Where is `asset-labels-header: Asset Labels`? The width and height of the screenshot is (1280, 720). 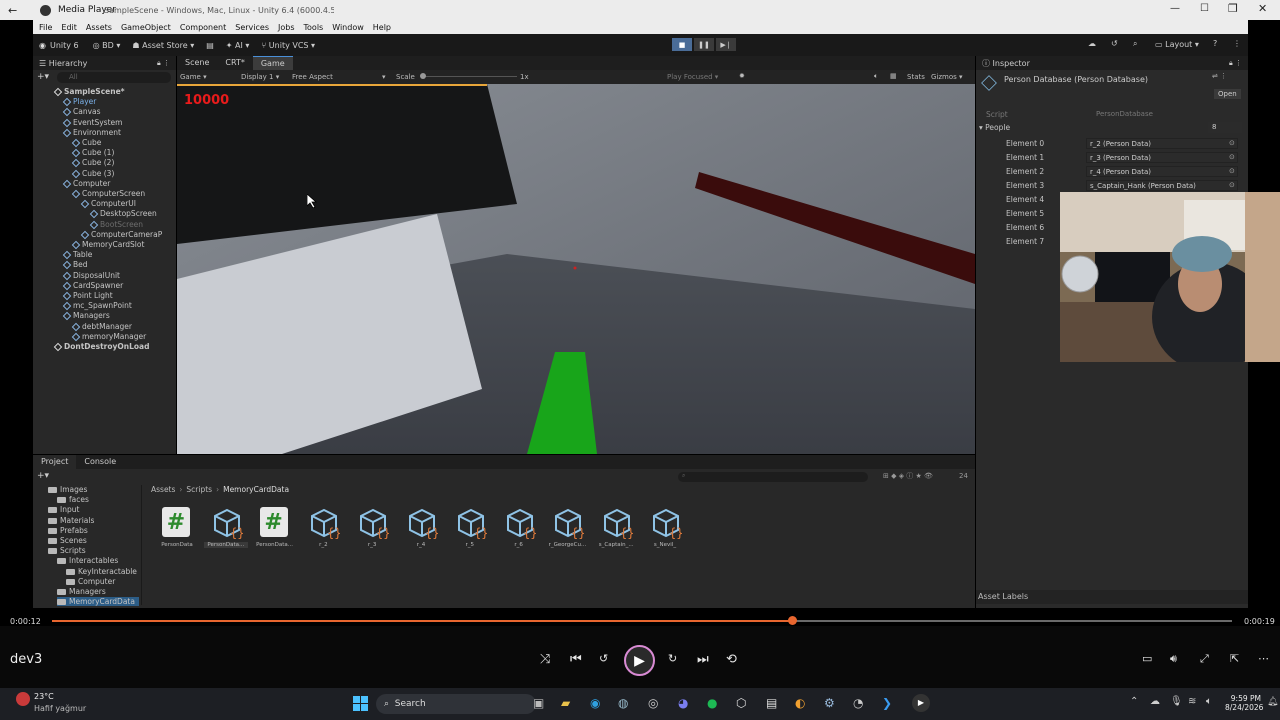 asset-labels-header: Asset Labels is located at coordinates (1112, 597).